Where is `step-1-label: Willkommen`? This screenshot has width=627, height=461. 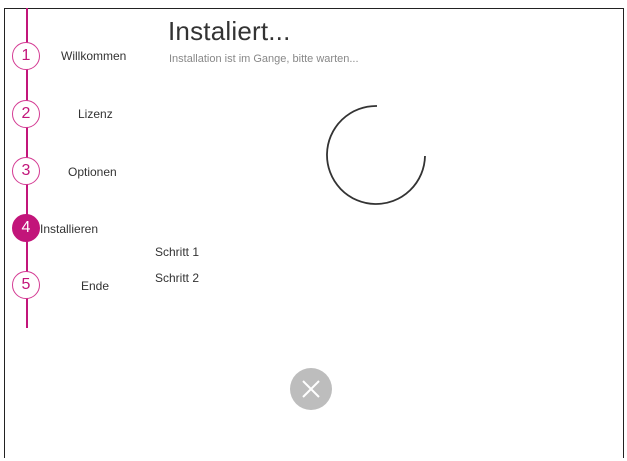 step-1-label: Willkommen is located at coordinates (94, 56).